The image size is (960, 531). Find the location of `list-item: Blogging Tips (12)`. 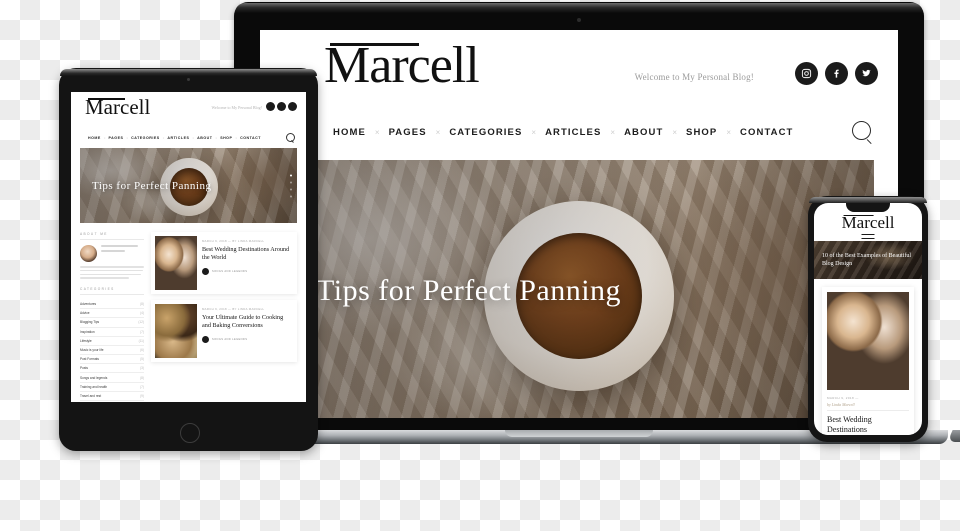

list-item: Blogging Tips (12) is located at coordinates (112, 323).